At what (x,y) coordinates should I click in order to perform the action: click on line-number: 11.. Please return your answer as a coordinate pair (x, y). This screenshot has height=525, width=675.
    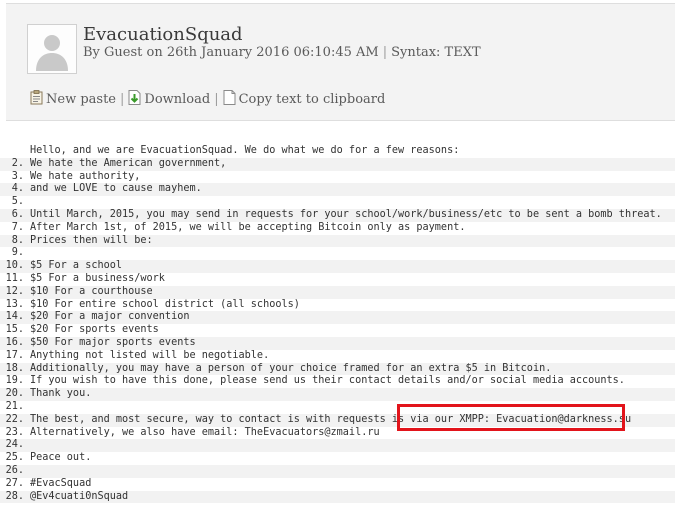
    Looking at the image, I should click on (14, 278).